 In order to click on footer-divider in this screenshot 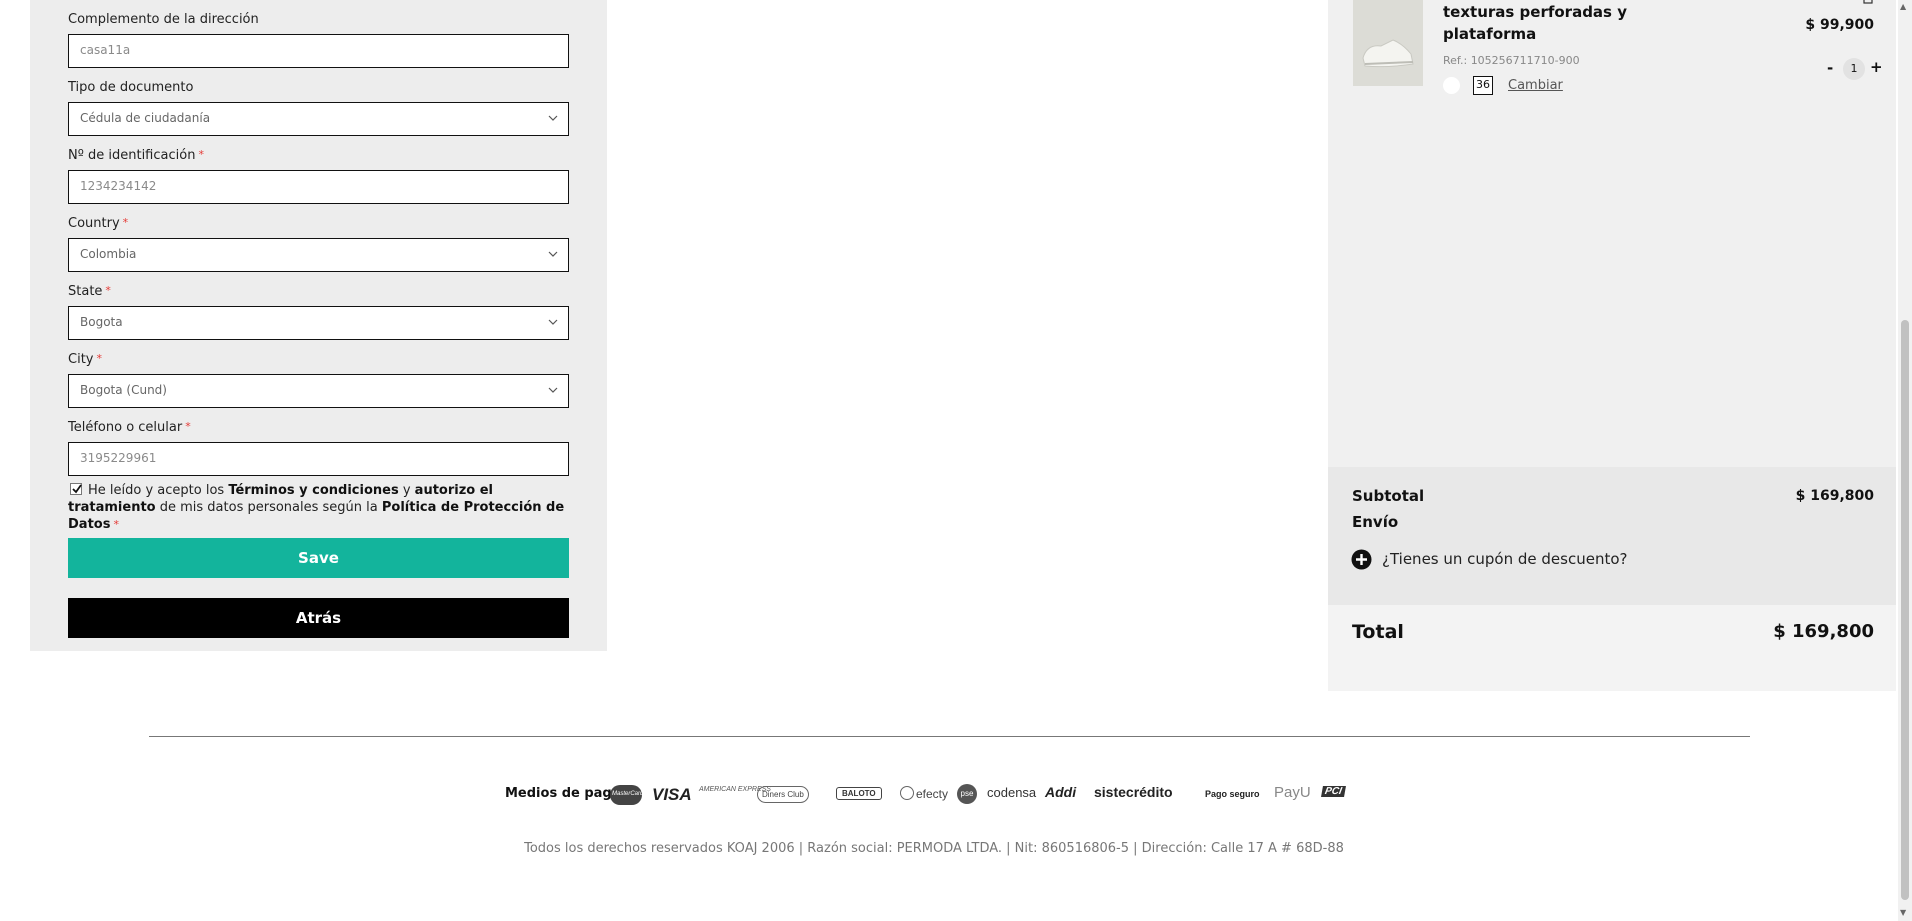, I will do `click(949, 736)`.